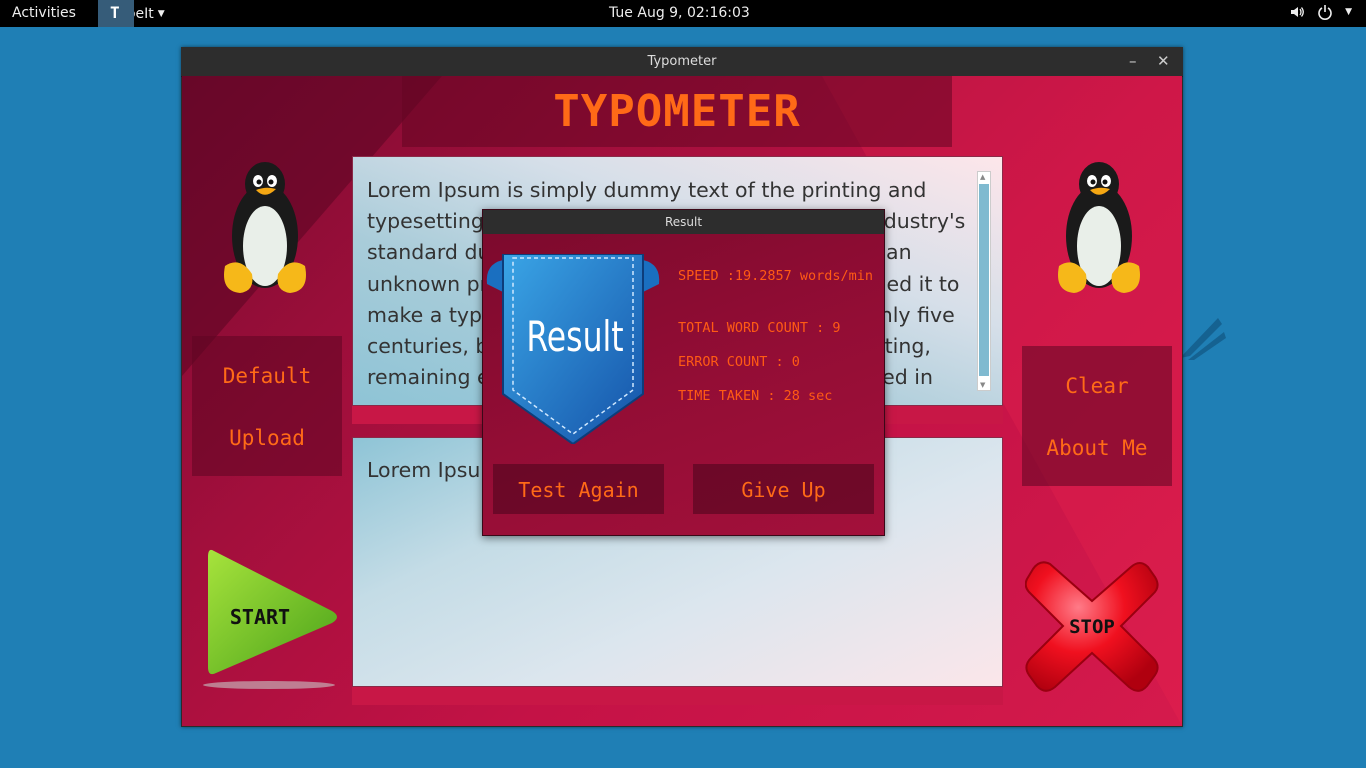  What do you see at coordinates (1097, 448) in the screenshot?
I see `about-me-button: About Me` at bounding box center [1097, 448].